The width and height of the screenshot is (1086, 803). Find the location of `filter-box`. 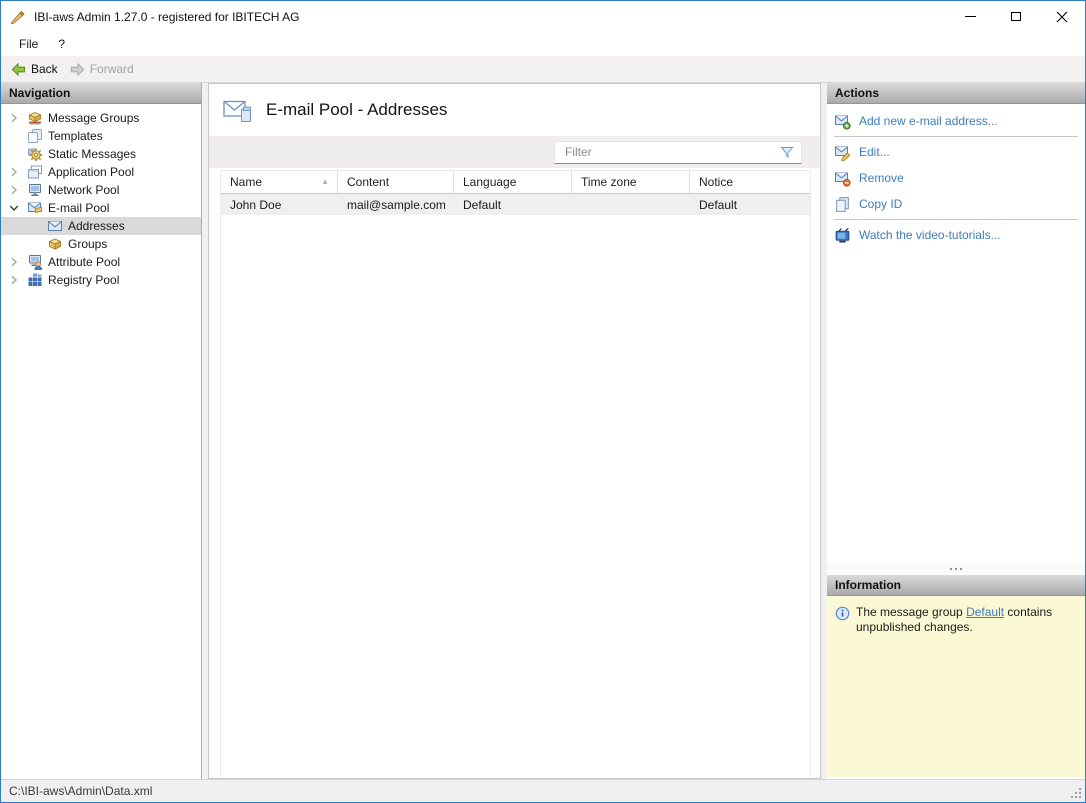

filter-box is located at coordinates (678, 152).